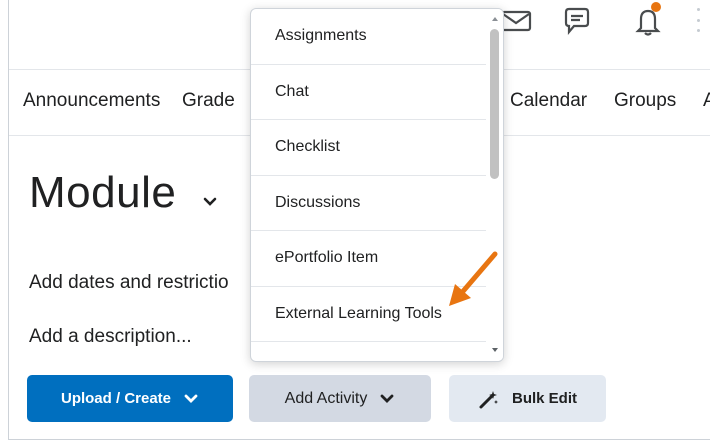  I want to click on nav-item-grades: Grade, so click(208, 101).